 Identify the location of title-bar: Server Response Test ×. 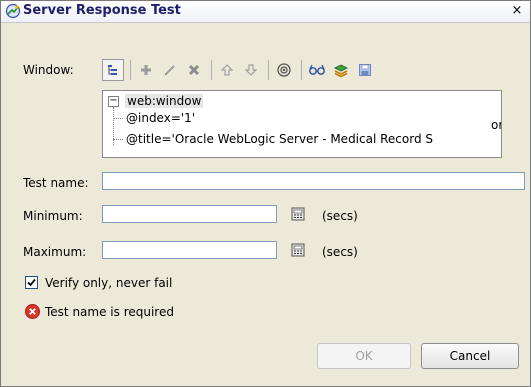
(265, 12).